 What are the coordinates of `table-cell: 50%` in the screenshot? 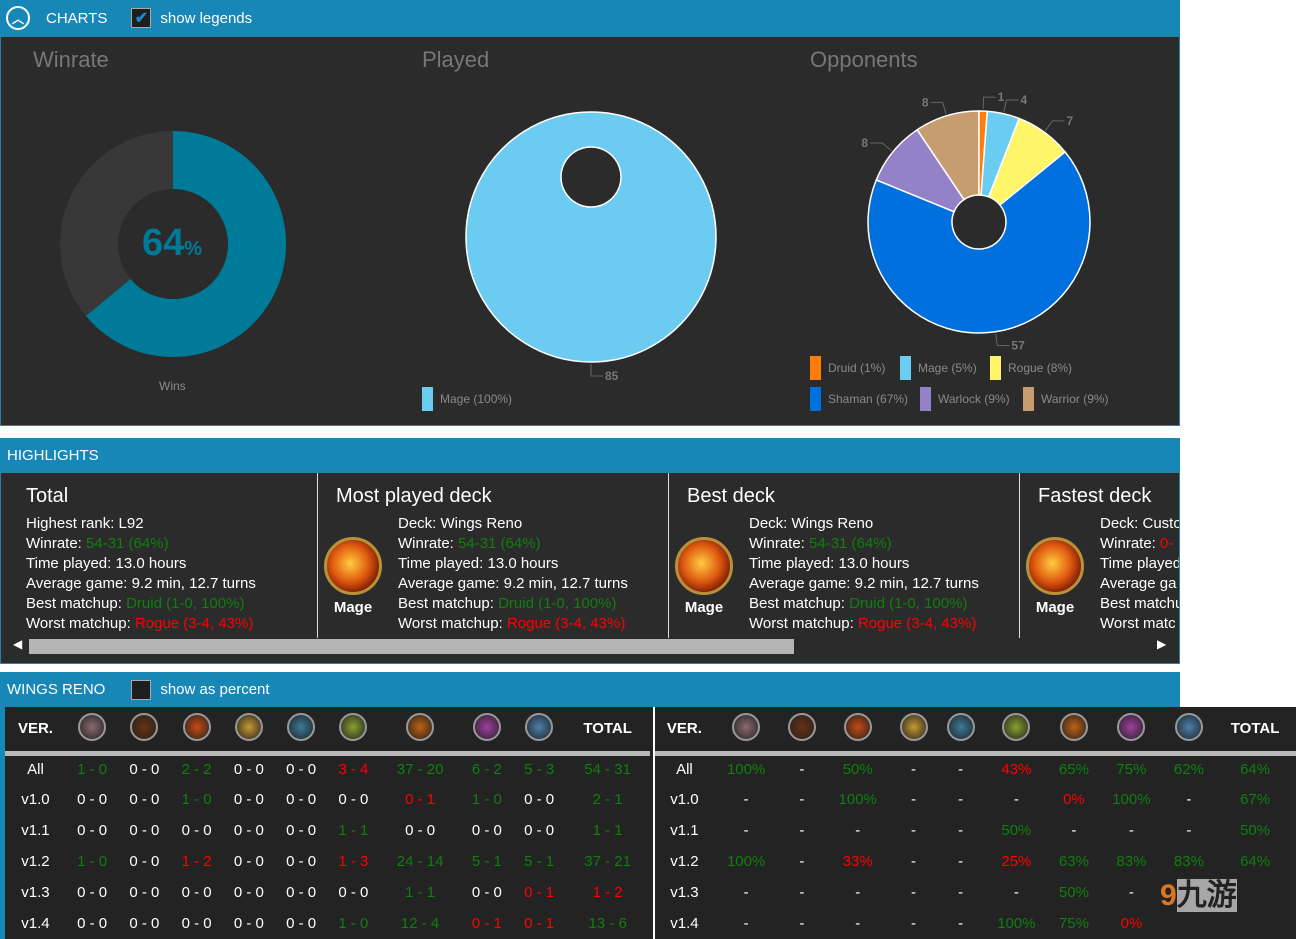 It's located at (1255, 830).